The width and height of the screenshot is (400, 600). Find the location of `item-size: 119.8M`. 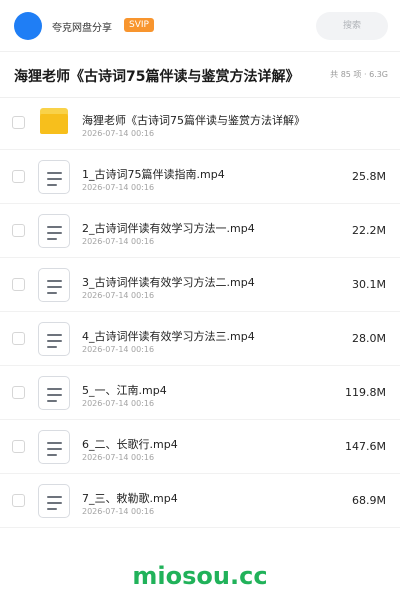

item-size: 119.8M is located at coordinates (365, 392).